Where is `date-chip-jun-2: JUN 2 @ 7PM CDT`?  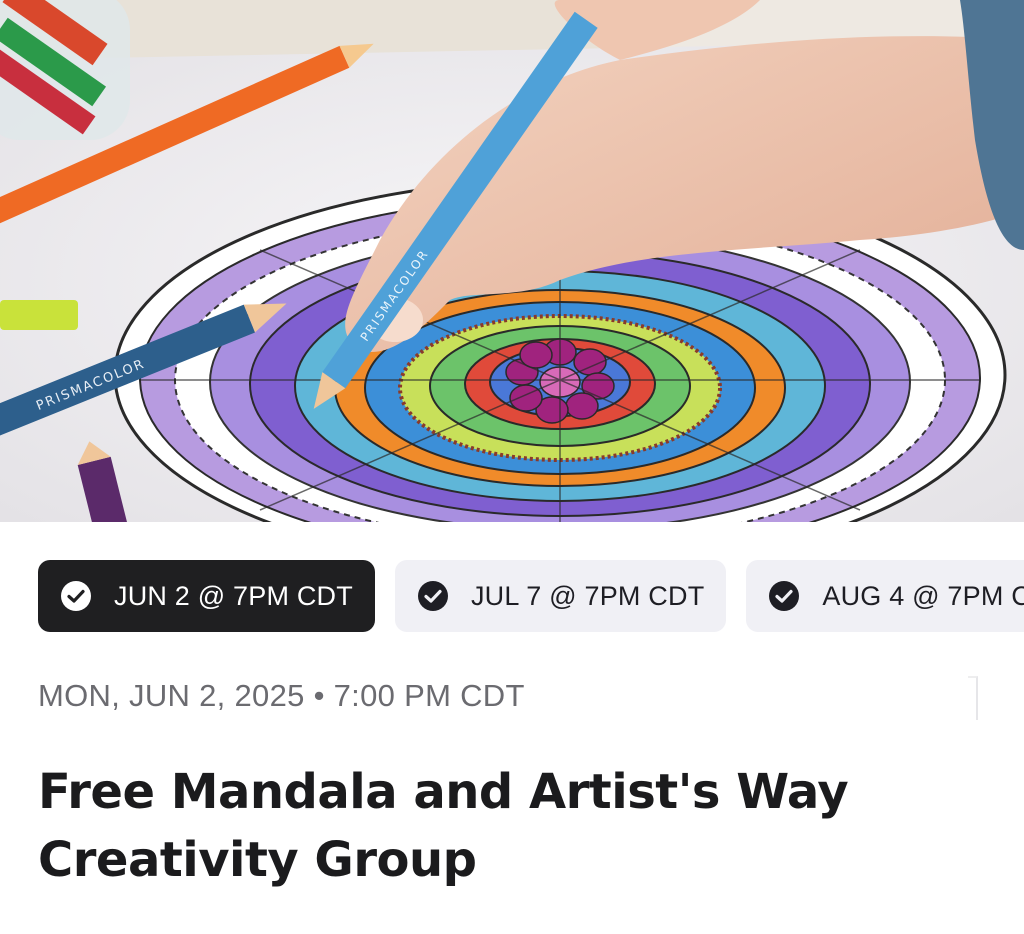
date-chip-jun-2: JUN 2 @ 7PM CDT is located at coordinates (206, 596).